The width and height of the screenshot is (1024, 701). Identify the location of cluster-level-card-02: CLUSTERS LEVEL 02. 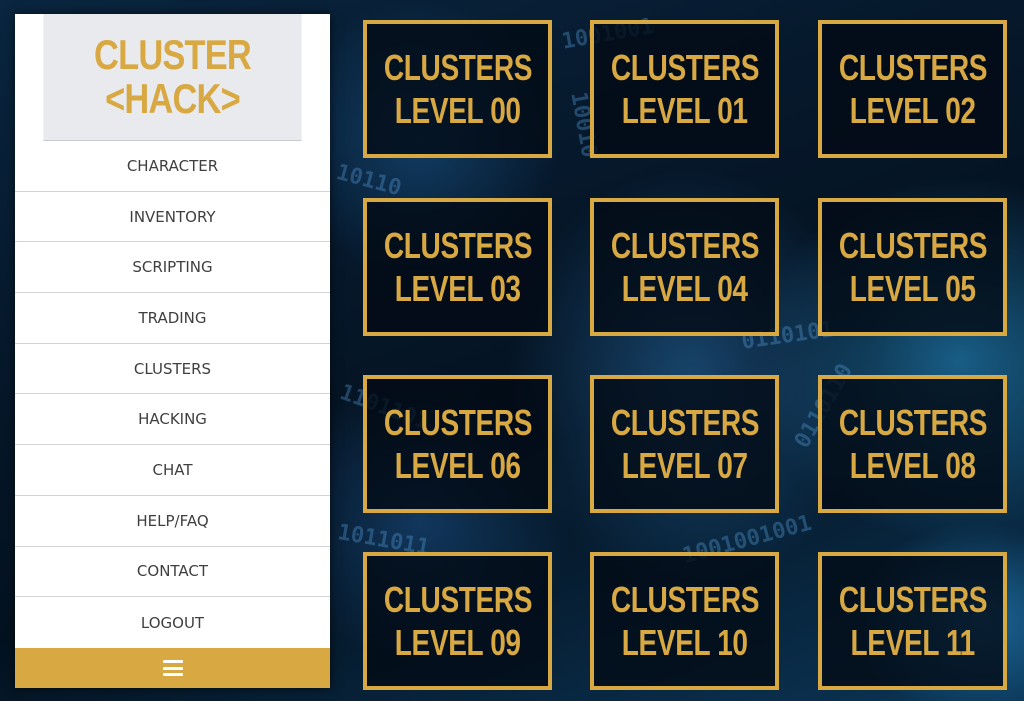
(912, 89).